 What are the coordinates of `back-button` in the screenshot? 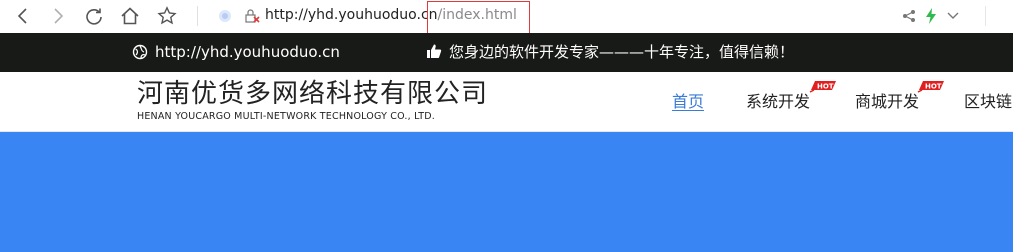 It's located at (23, 16).